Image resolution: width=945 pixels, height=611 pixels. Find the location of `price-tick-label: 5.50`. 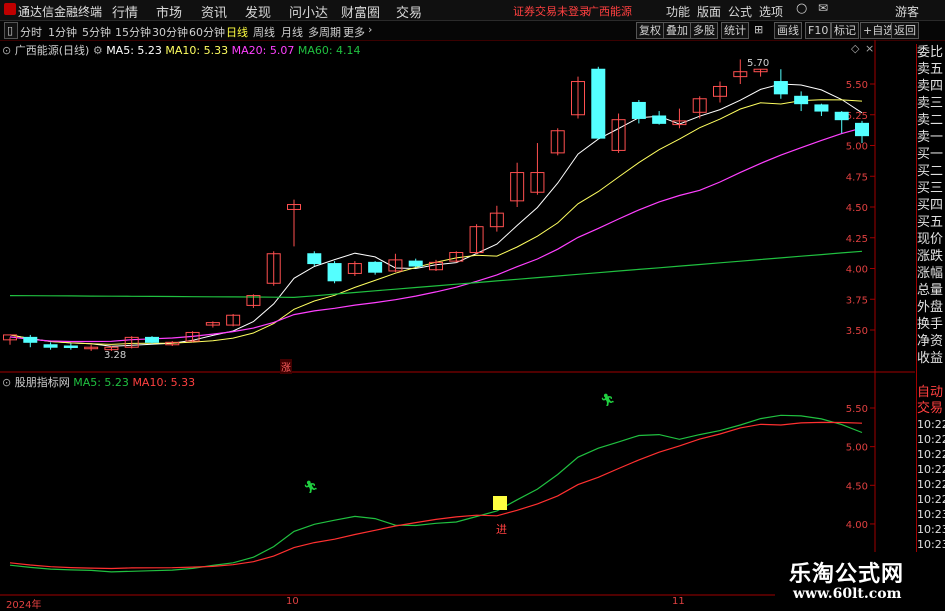

price-tick-label: 5.50 is located at coordinates (857, 85).